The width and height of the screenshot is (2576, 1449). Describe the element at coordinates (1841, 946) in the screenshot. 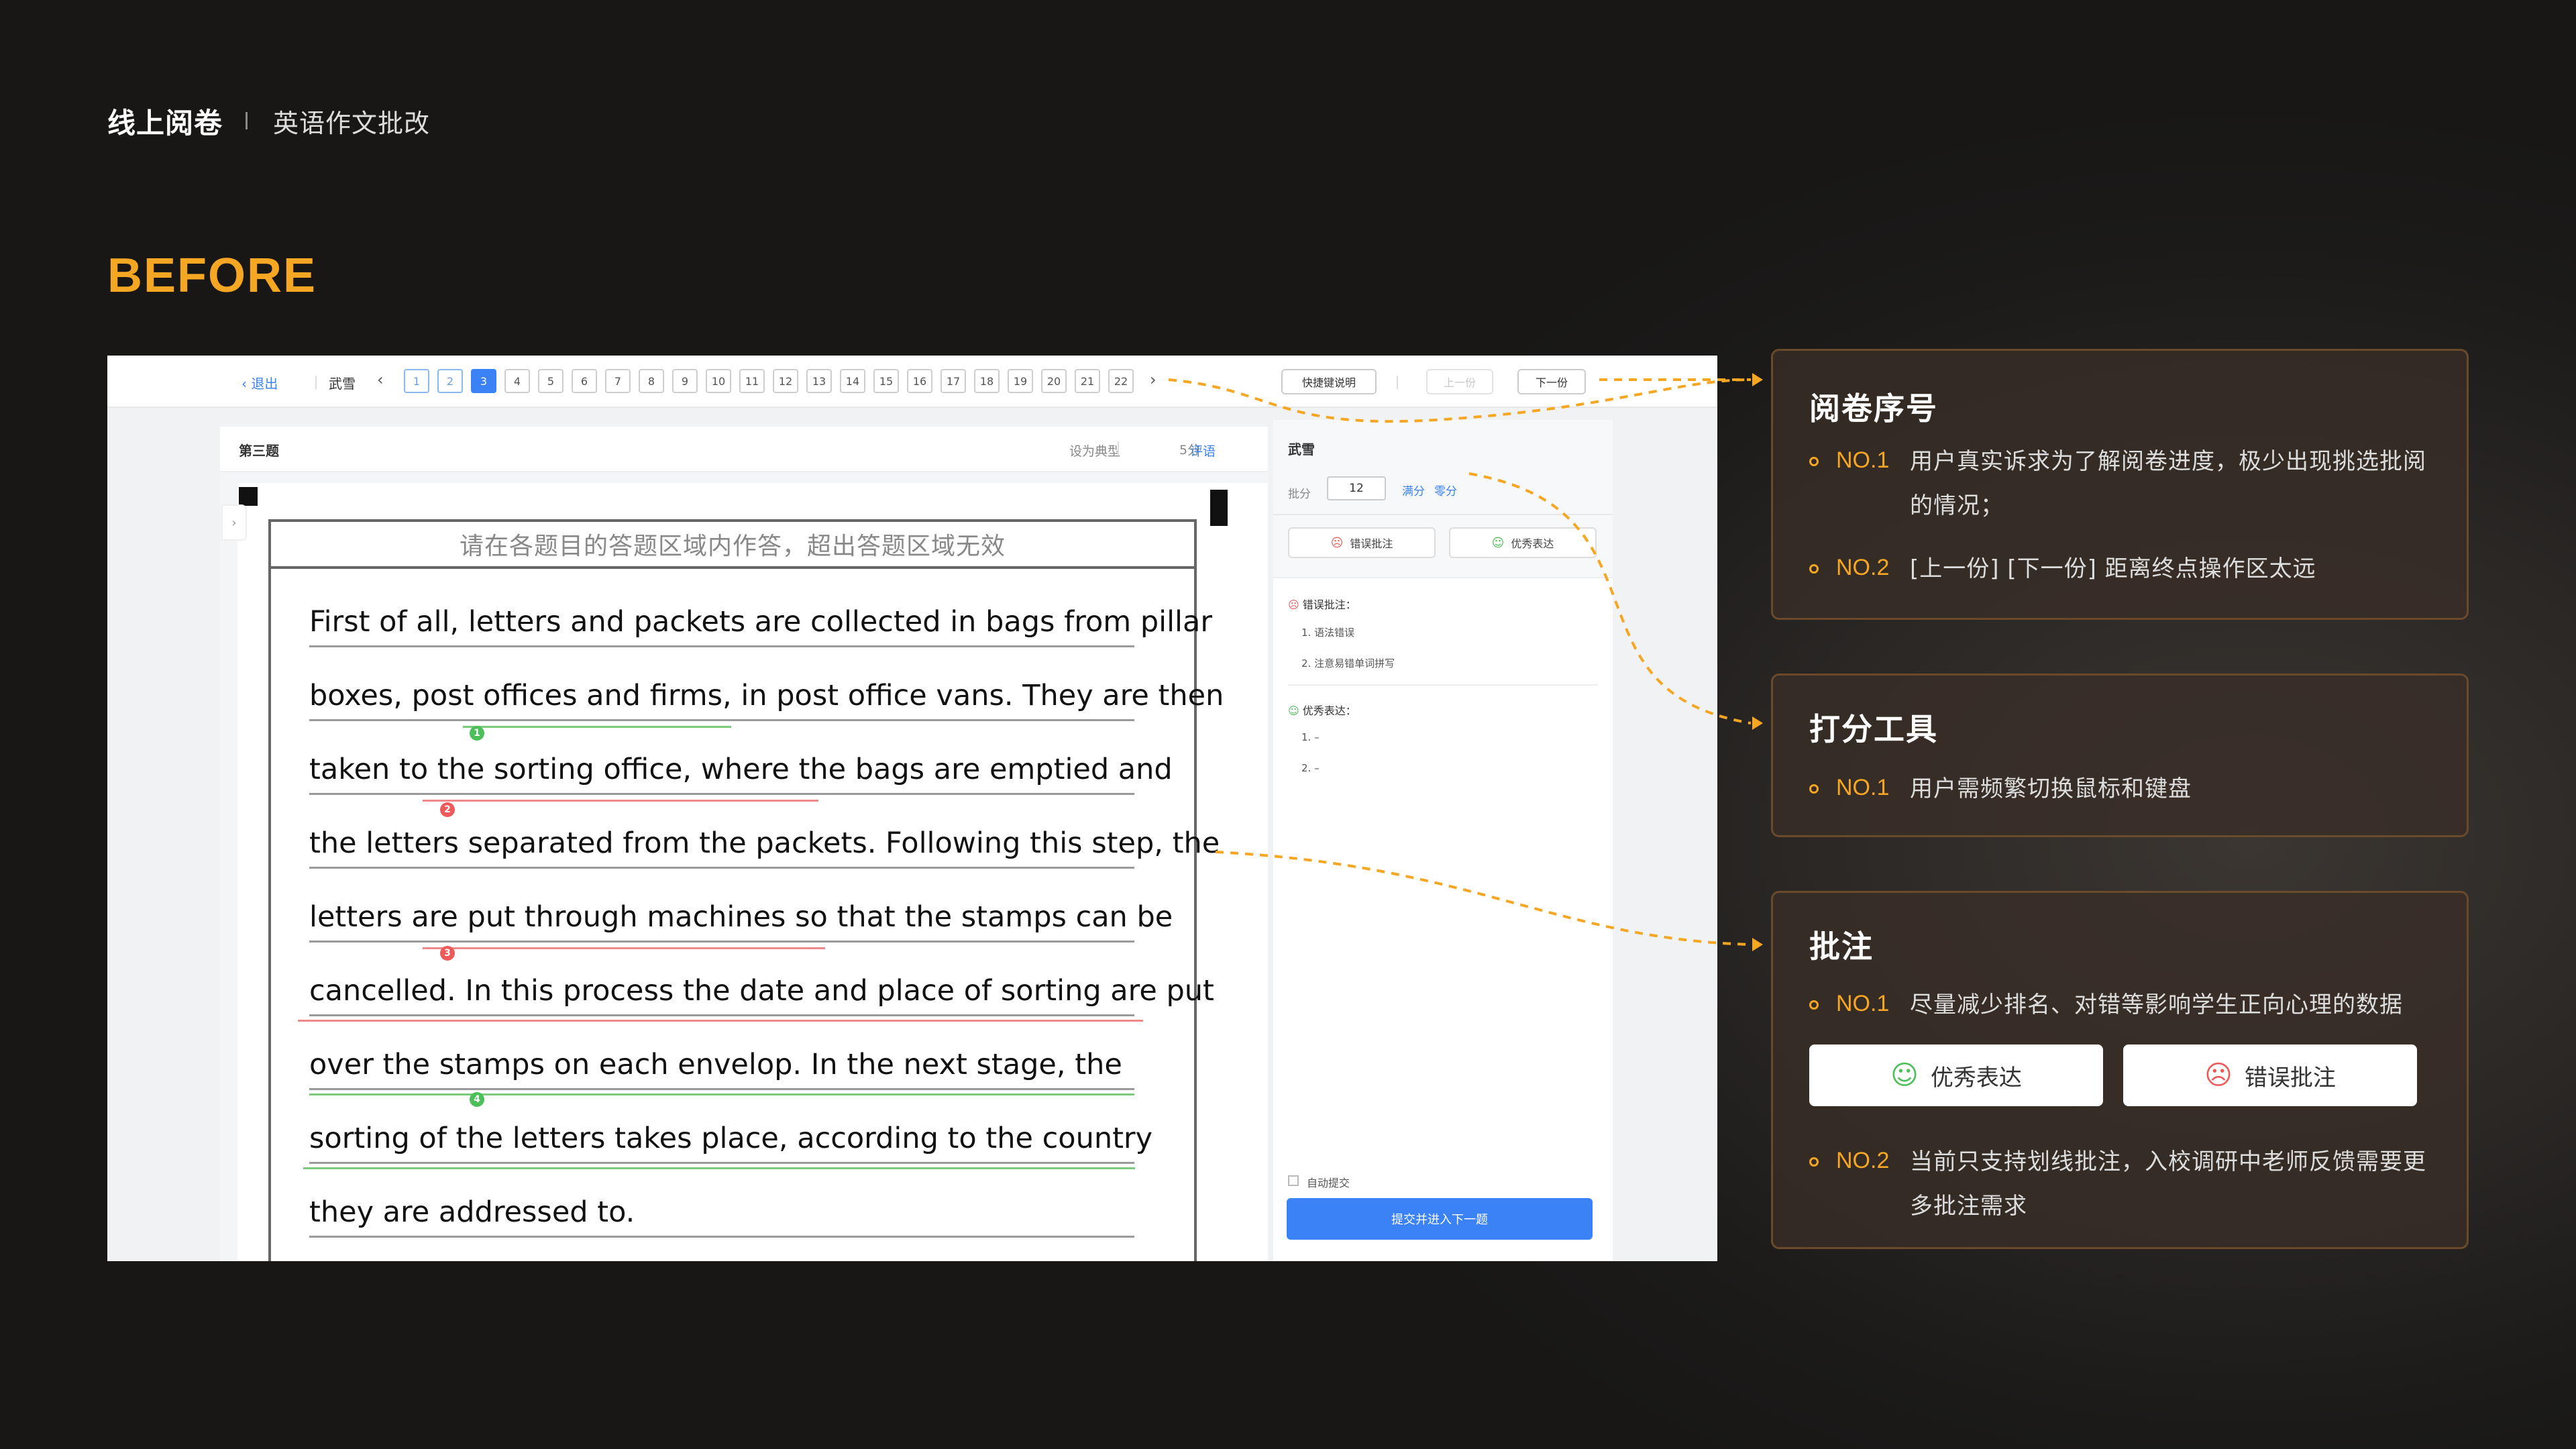

I see `card-title: 批注` at that location.